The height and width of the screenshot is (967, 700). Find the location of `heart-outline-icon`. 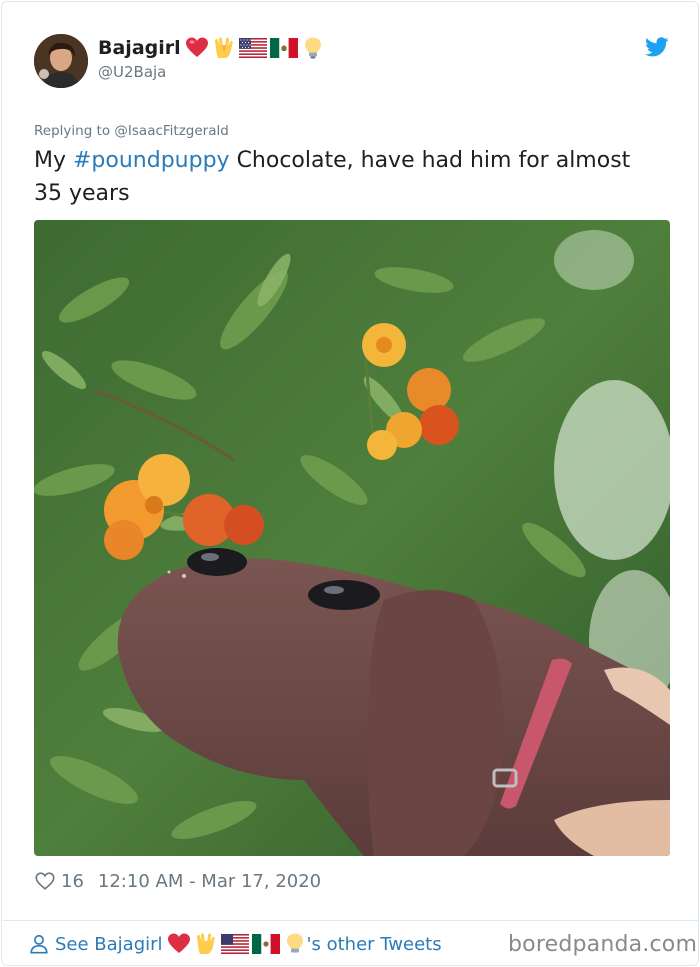

heart-outline-icon is located at coordinates (45, 881).